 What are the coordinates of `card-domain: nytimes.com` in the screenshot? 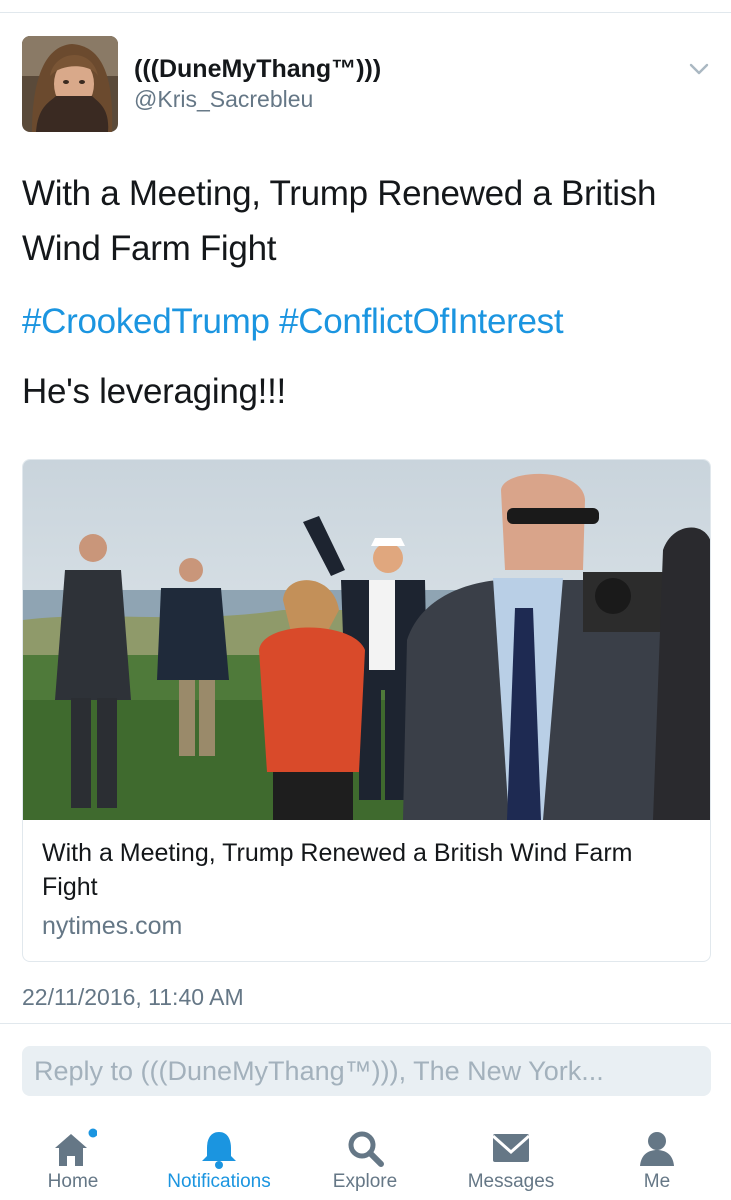 It's located at (112, 926).